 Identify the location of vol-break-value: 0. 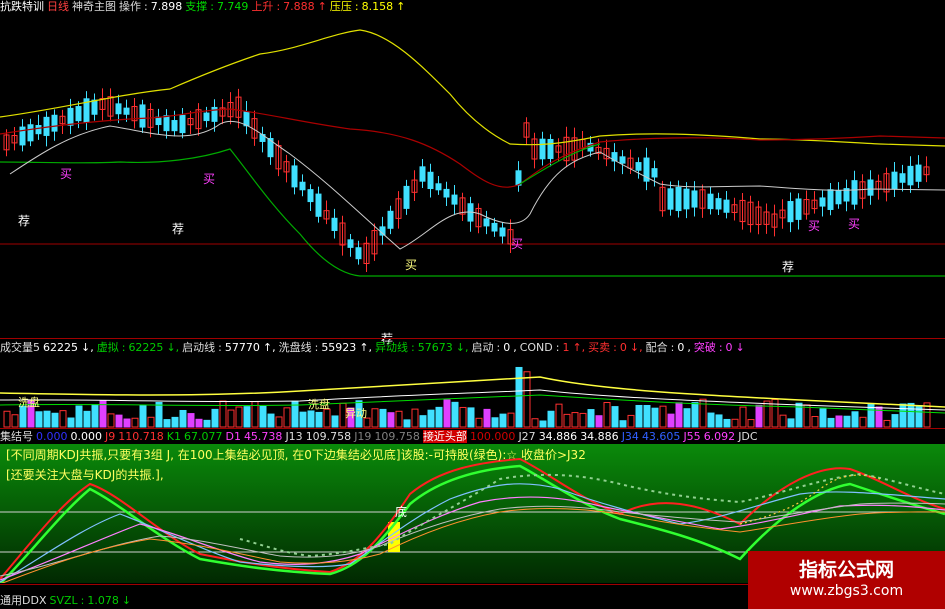
(729, 347).